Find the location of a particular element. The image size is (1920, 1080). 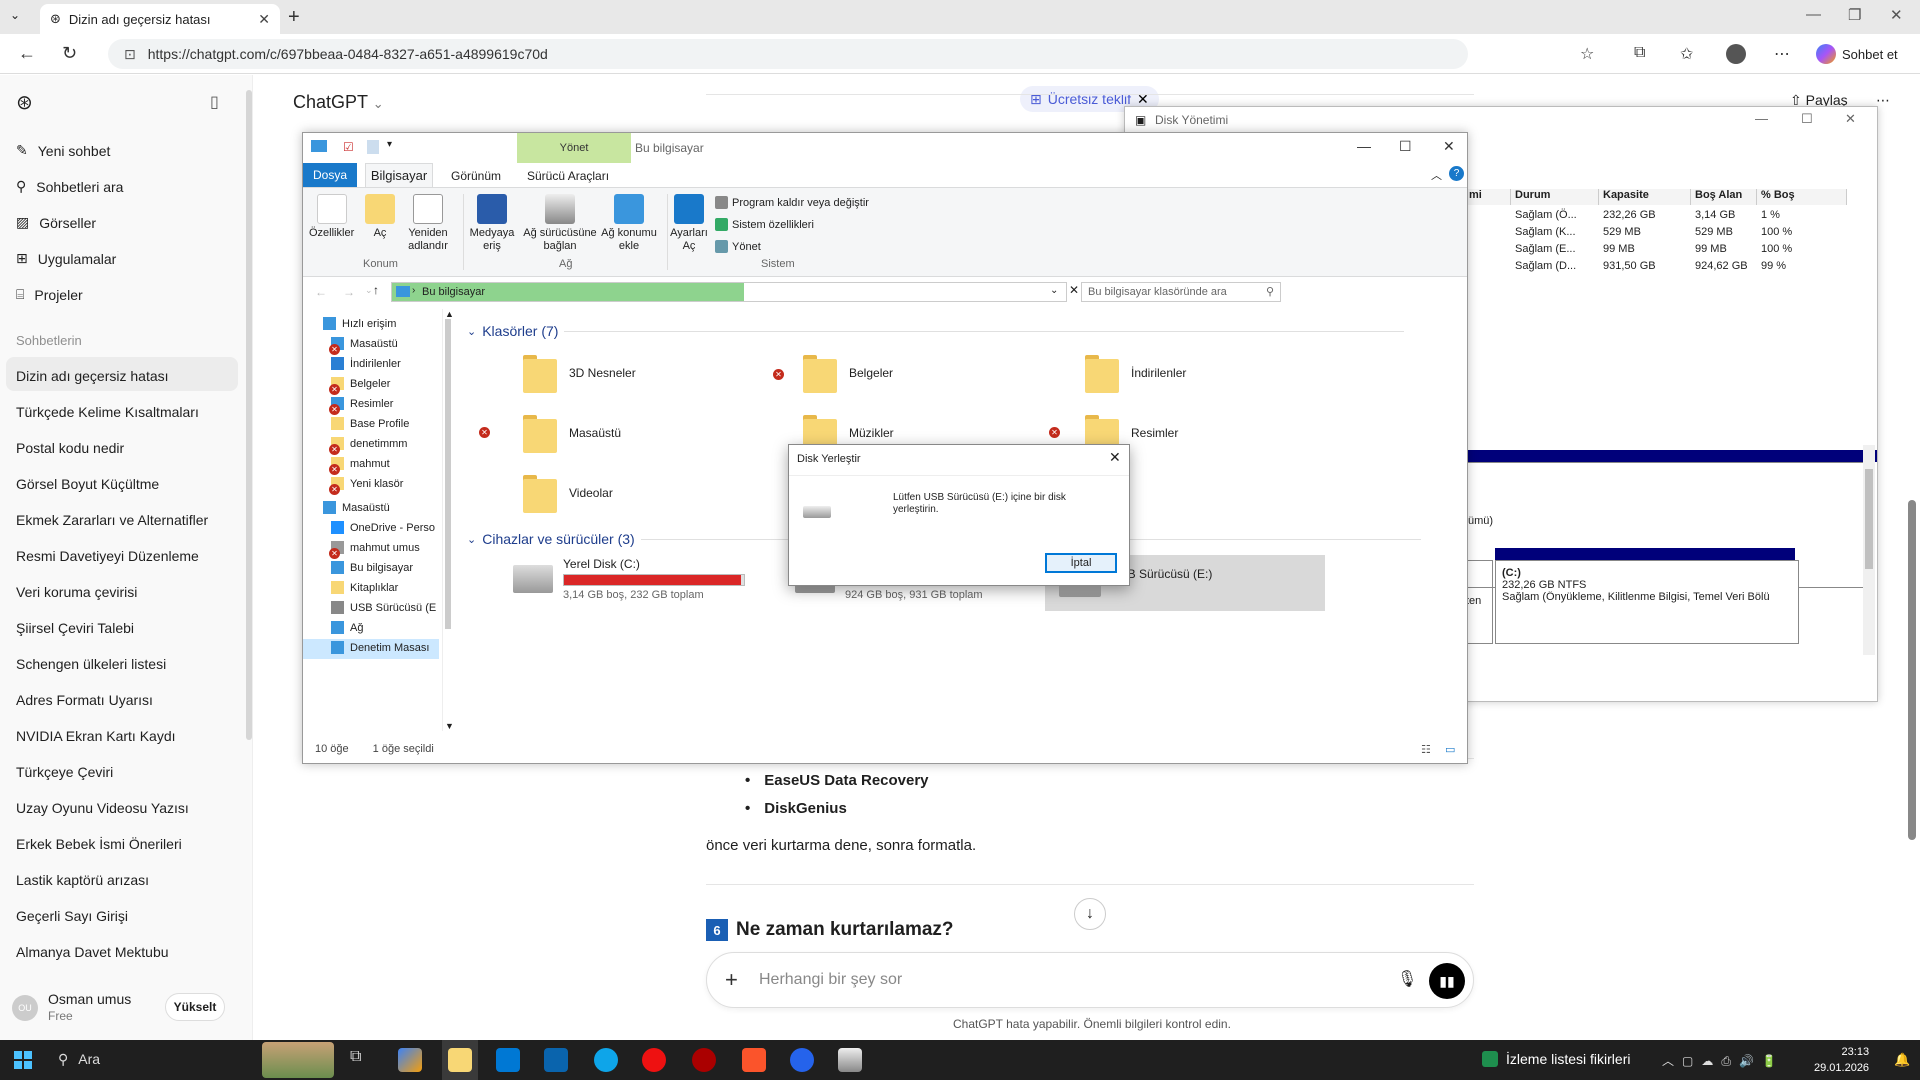

openai-logo-icon: ⊛ is located at coordinates (24, 102).